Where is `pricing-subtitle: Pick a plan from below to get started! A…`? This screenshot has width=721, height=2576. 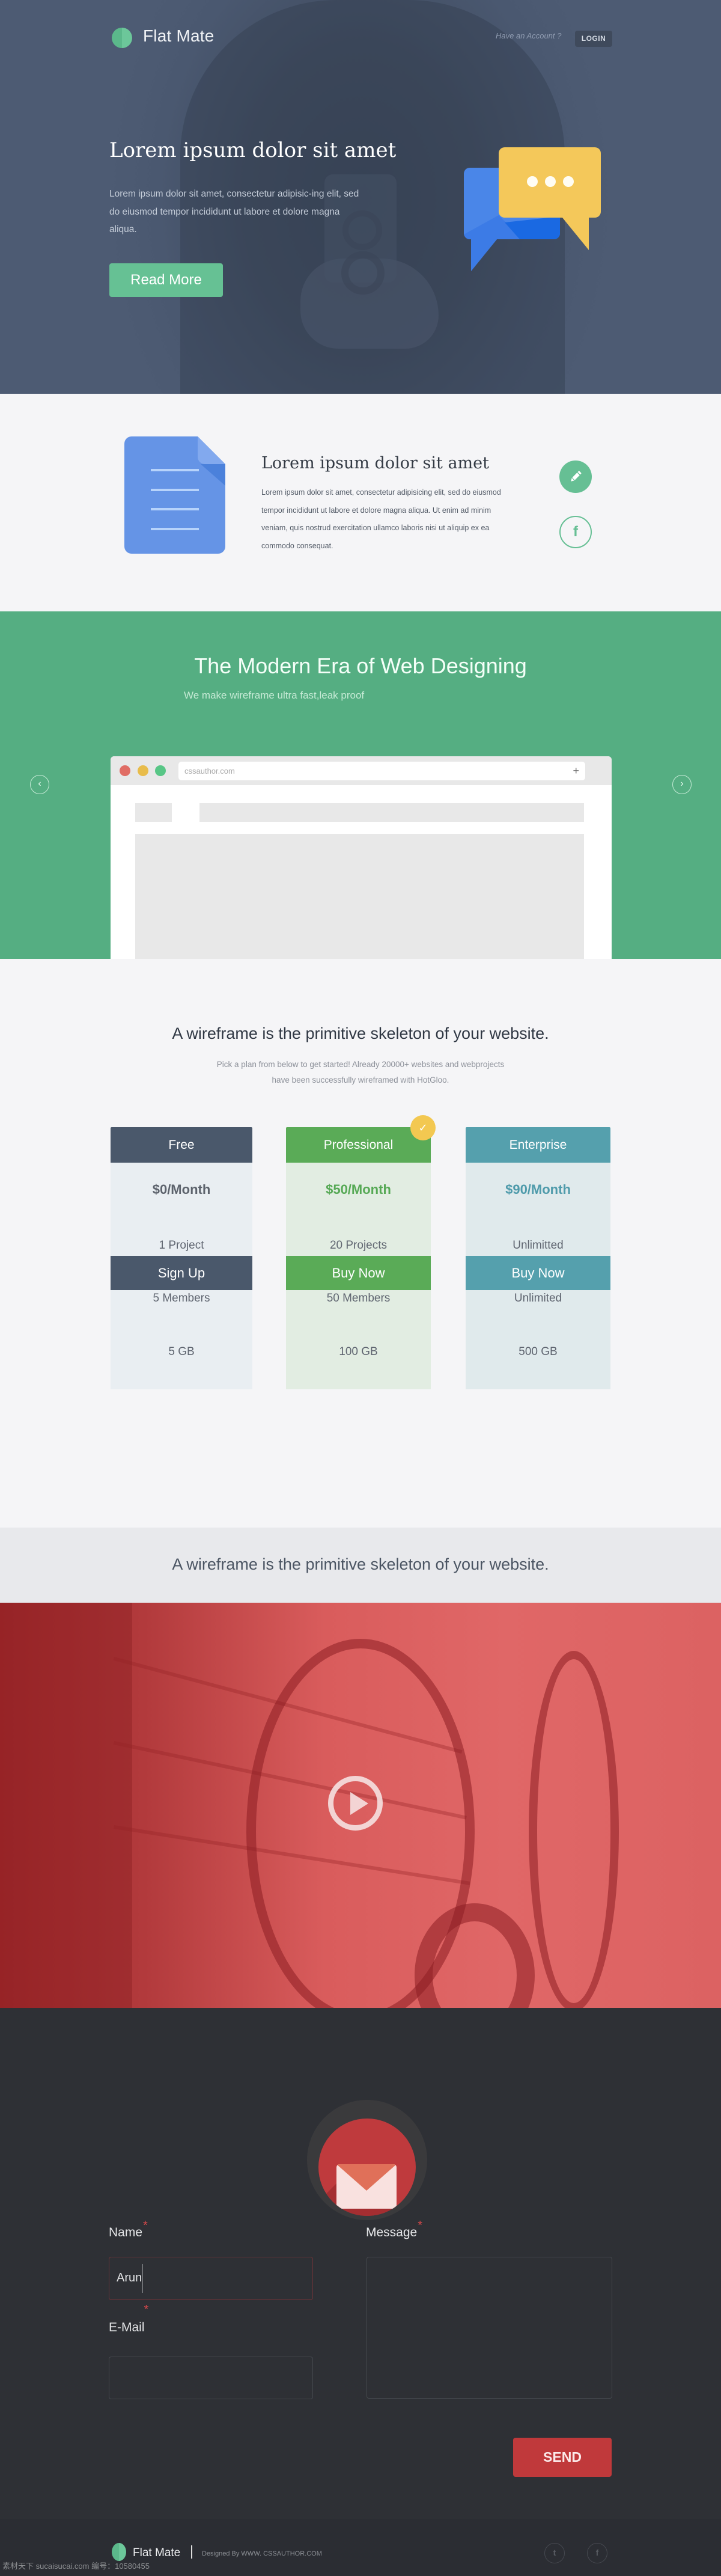
pricing-subtitle: Pick a plan from below to get started! A… is located at coordinates (360, 1072).